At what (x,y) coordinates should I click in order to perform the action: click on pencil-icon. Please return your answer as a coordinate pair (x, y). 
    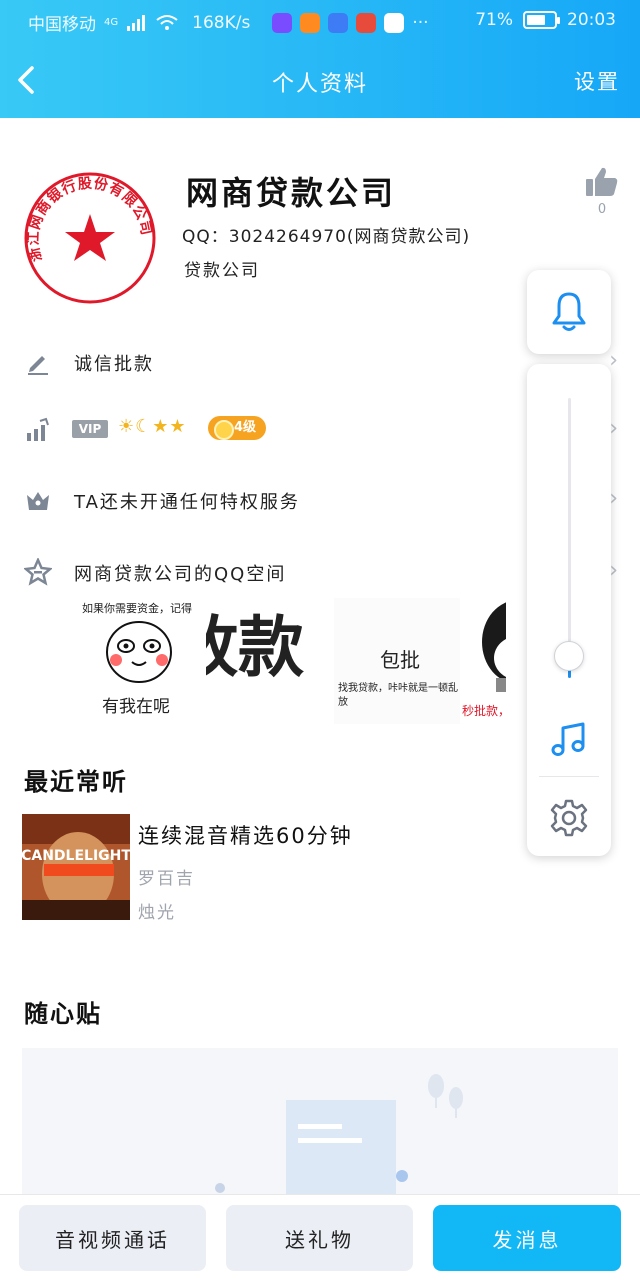
    Looking at the image, I should click on (38, 365).